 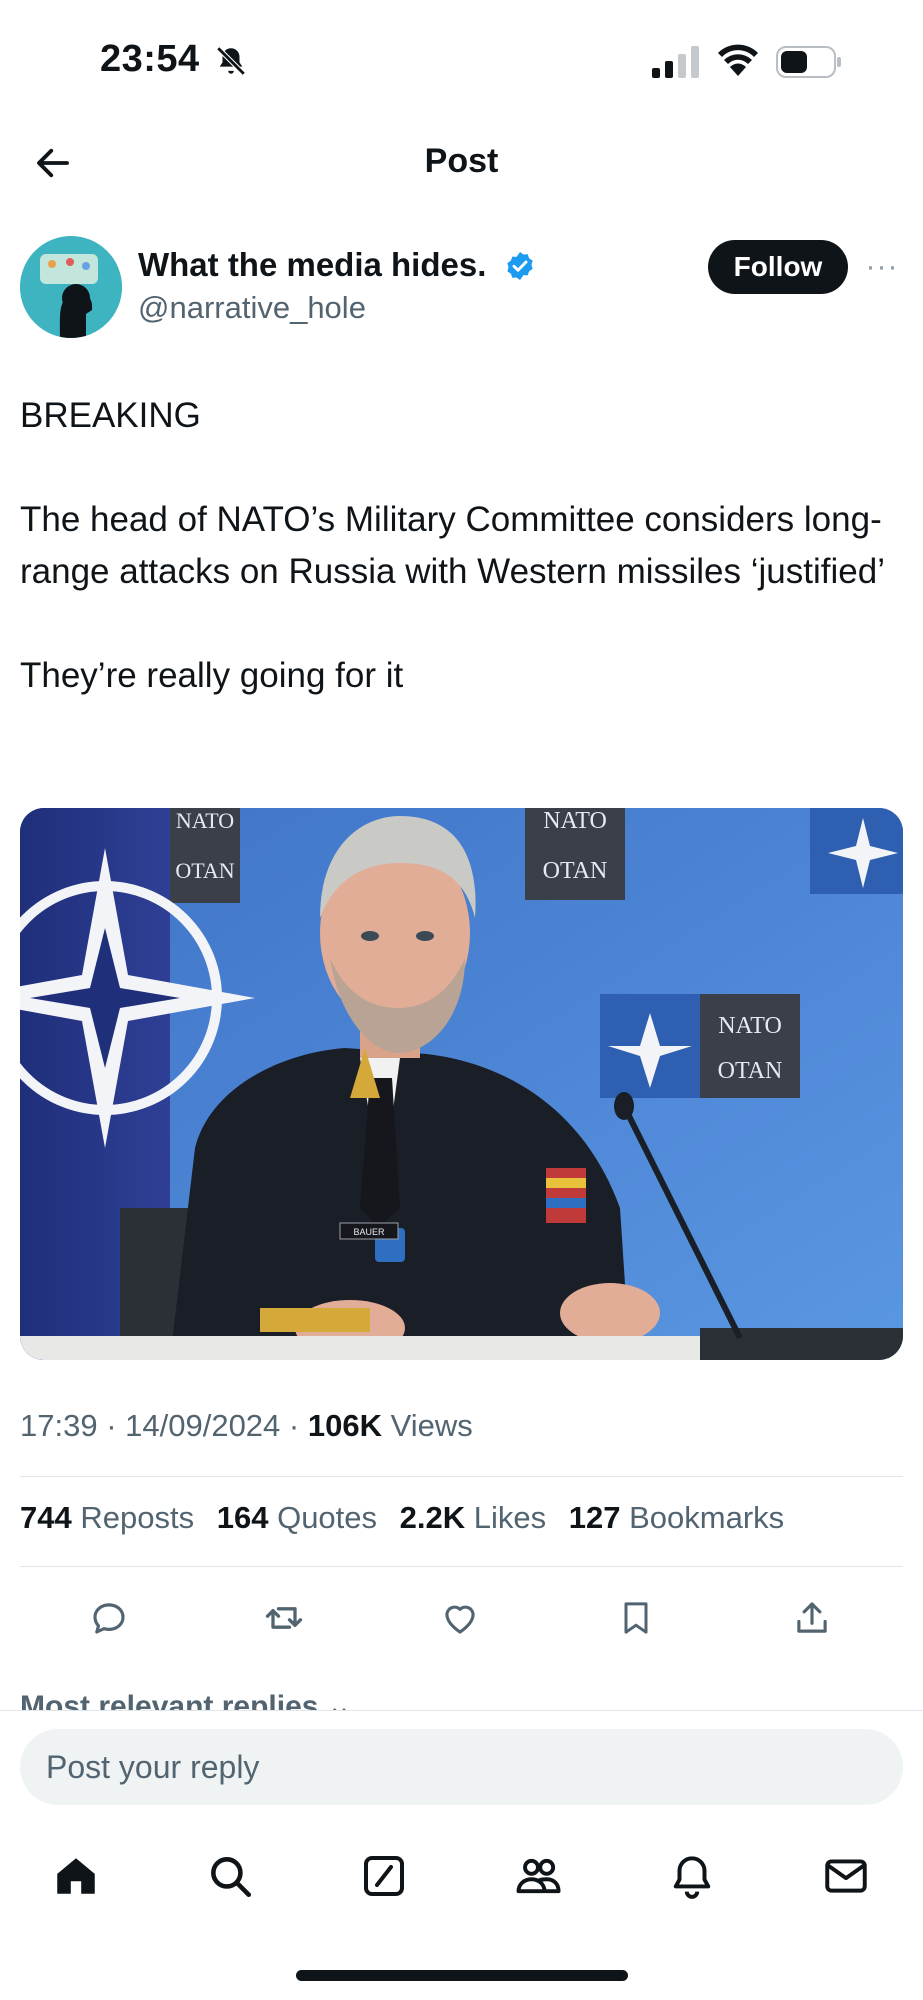 I want to click on post-paragraph: BREAKING, so click(x=110, y=415).